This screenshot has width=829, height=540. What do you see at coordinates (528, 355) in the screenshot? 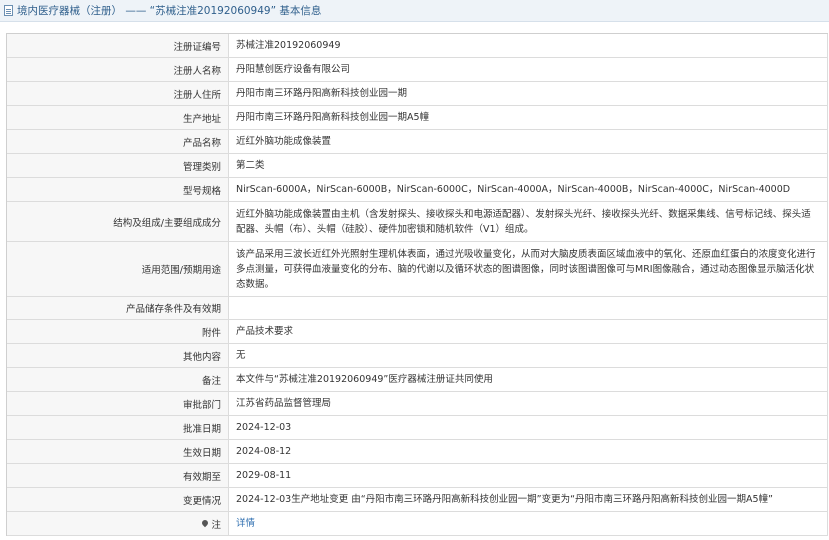
I see `row-value: 无` at bounding box center [528, 355].